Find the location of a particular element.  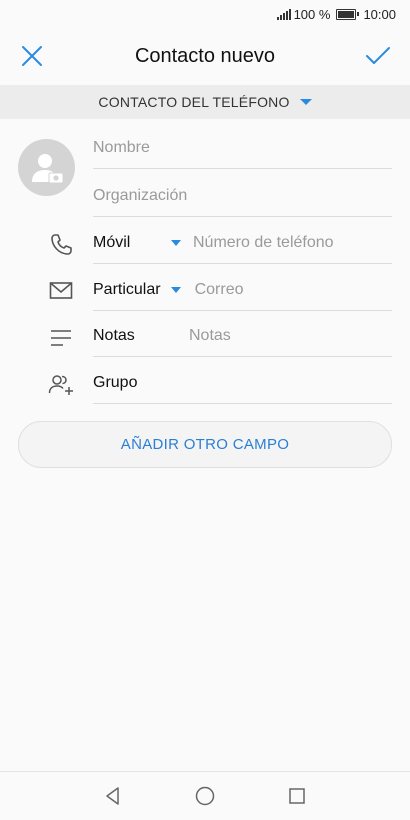

back-icon is located at coordinates (112, 796).